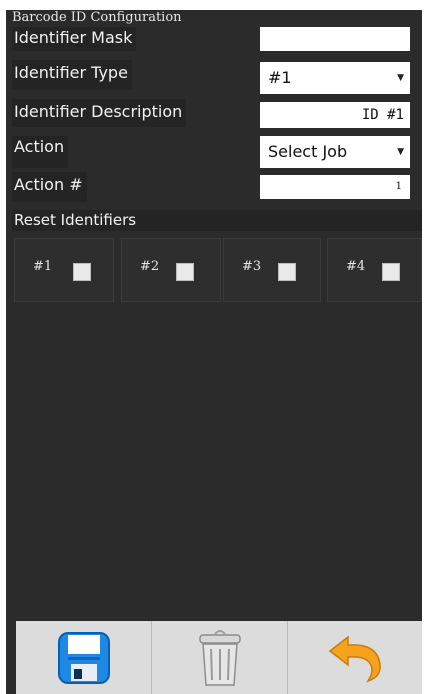  I want to click on panel-title: Barcode ID Configuration, so click(97, 17).